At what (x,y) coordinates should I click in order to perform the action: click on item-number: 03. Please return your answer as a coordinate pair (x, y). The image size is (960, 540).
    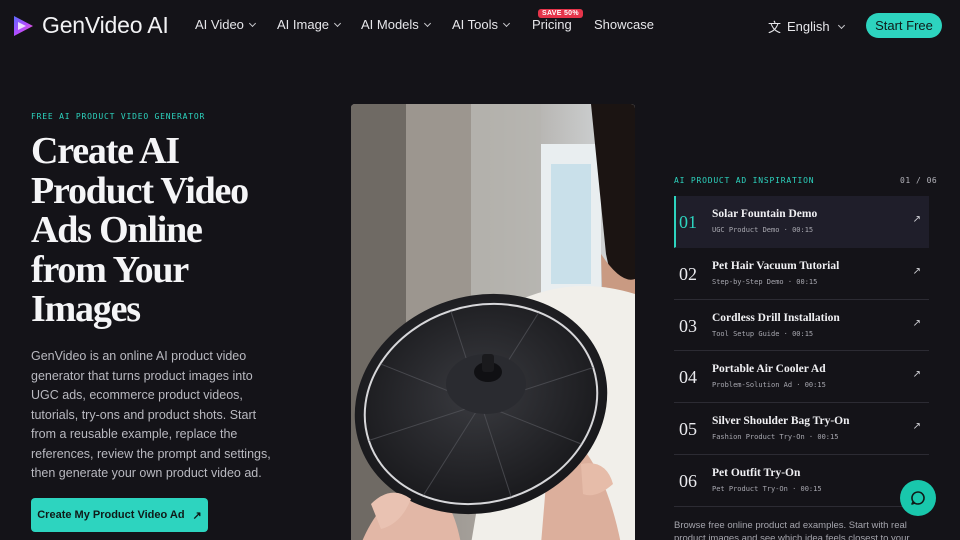
    Looking at the image, I should click on (688, 325).